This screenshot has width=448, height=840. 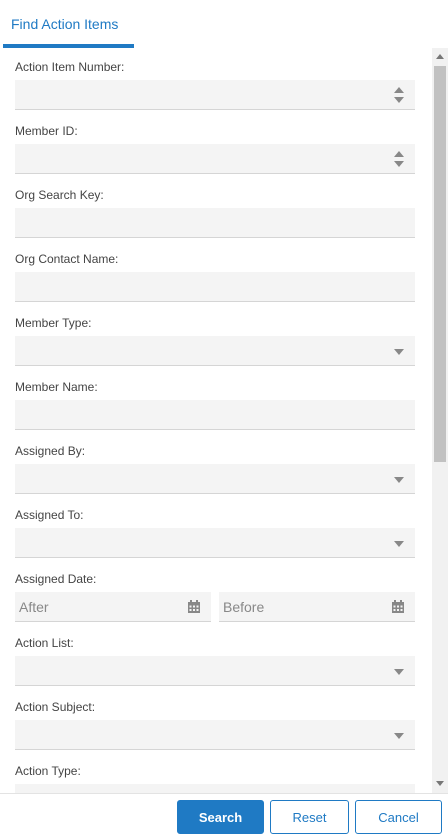 I want to click on action-item-number-input, so click(x=215, y=95).